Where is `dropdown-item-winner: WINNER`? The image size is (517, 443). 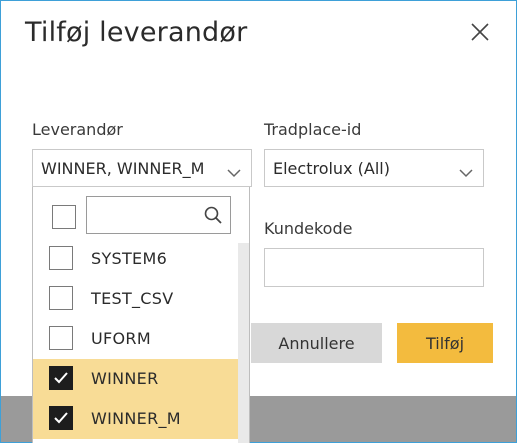
dropdown-item-winner: WINNER is located at coordinates (135, 379).